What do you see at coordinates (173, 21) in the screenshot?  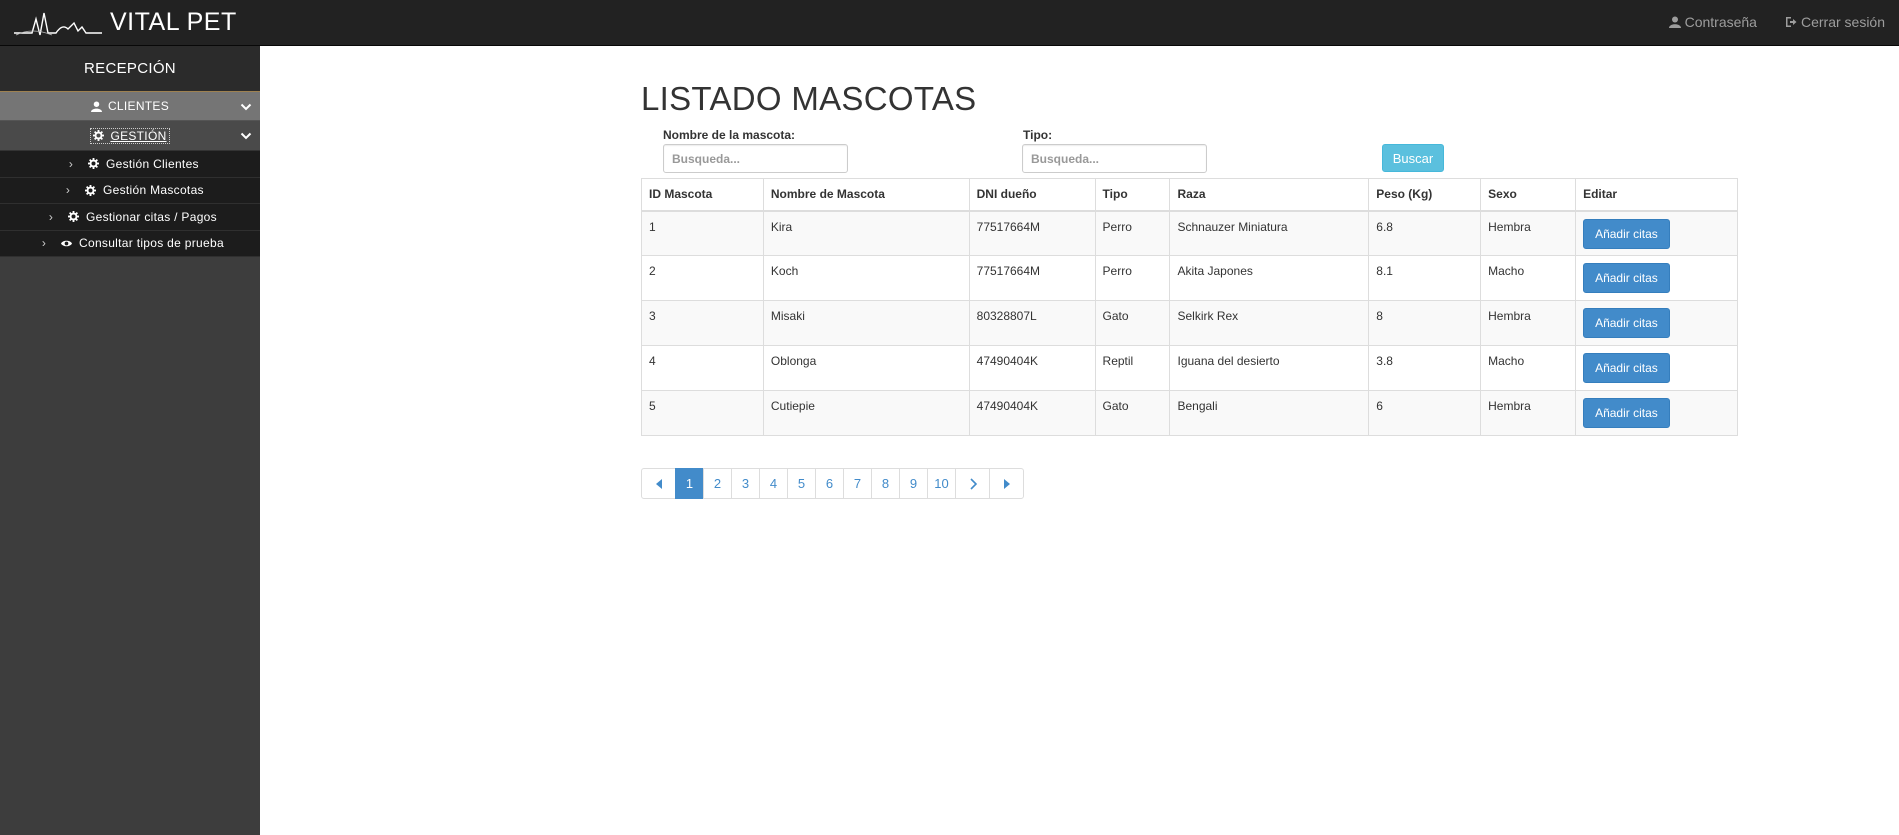 I see `brand-name: VITAL PET` at bounding box center [173, 21].